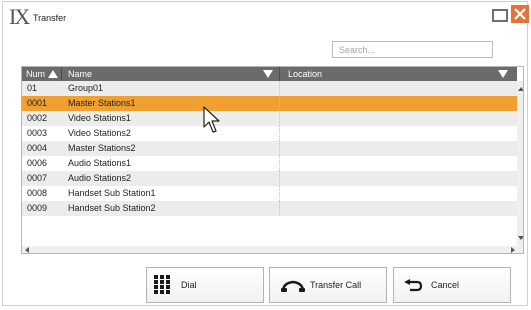 The width and height of the screenshot is (531, 310). What do you see at coordinates (171, 208) in the screenshot?
I see `cell-name: Handset Sub Station2` at bounding box center [171, 208].